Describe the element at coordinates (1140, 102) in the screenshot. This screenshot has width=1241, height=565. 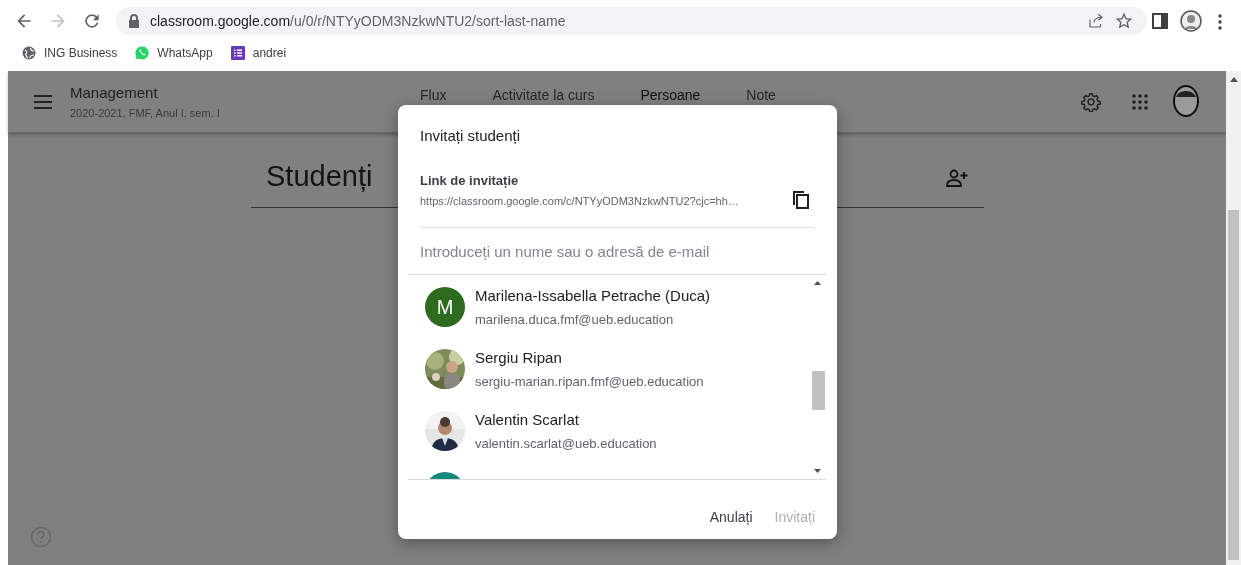
I see `apps-grid-icon` at that location.